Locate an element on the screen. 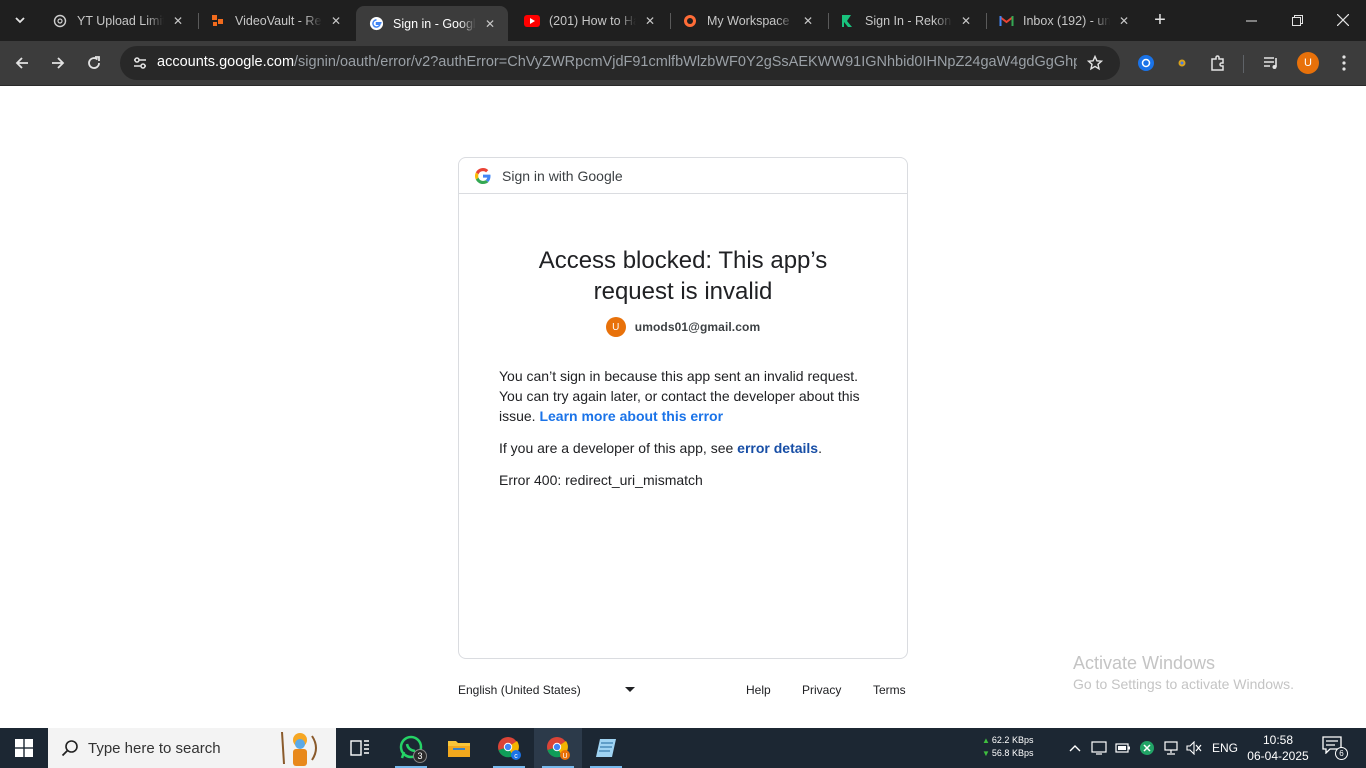 Image resolution: width=1366 pixels, height=768 pixels. account-chip: U umods01@gmail.com is located at coordinates (683, 327).